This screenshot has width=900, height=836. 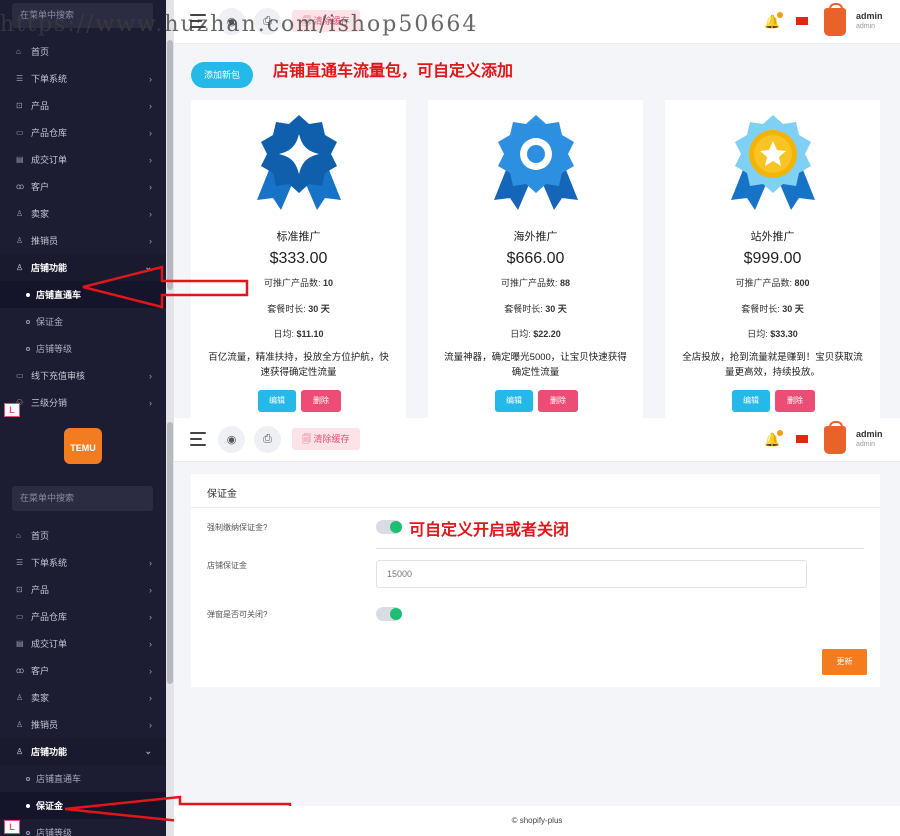 I want to click on popup-closable-toggle, so click(x=389, y=614).